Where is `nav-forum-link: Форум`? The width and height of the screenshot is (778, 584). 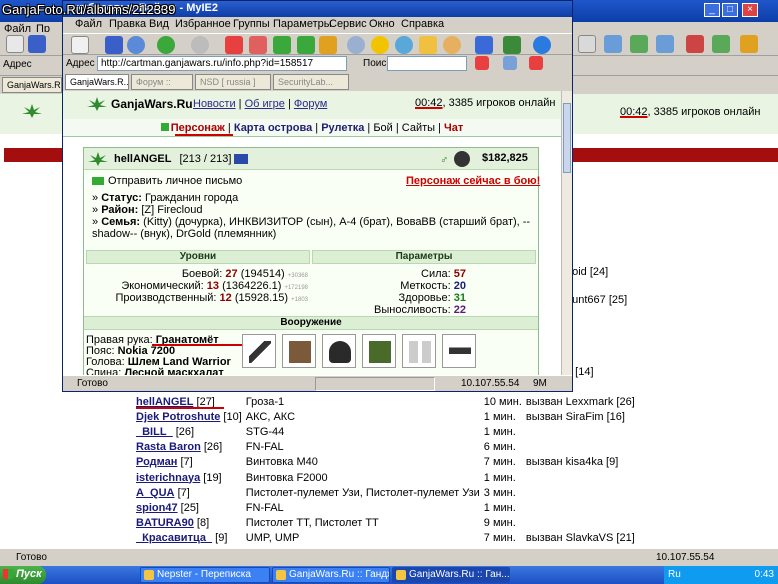 nav-forum-link: Форум is located at coordinates (310, 104).